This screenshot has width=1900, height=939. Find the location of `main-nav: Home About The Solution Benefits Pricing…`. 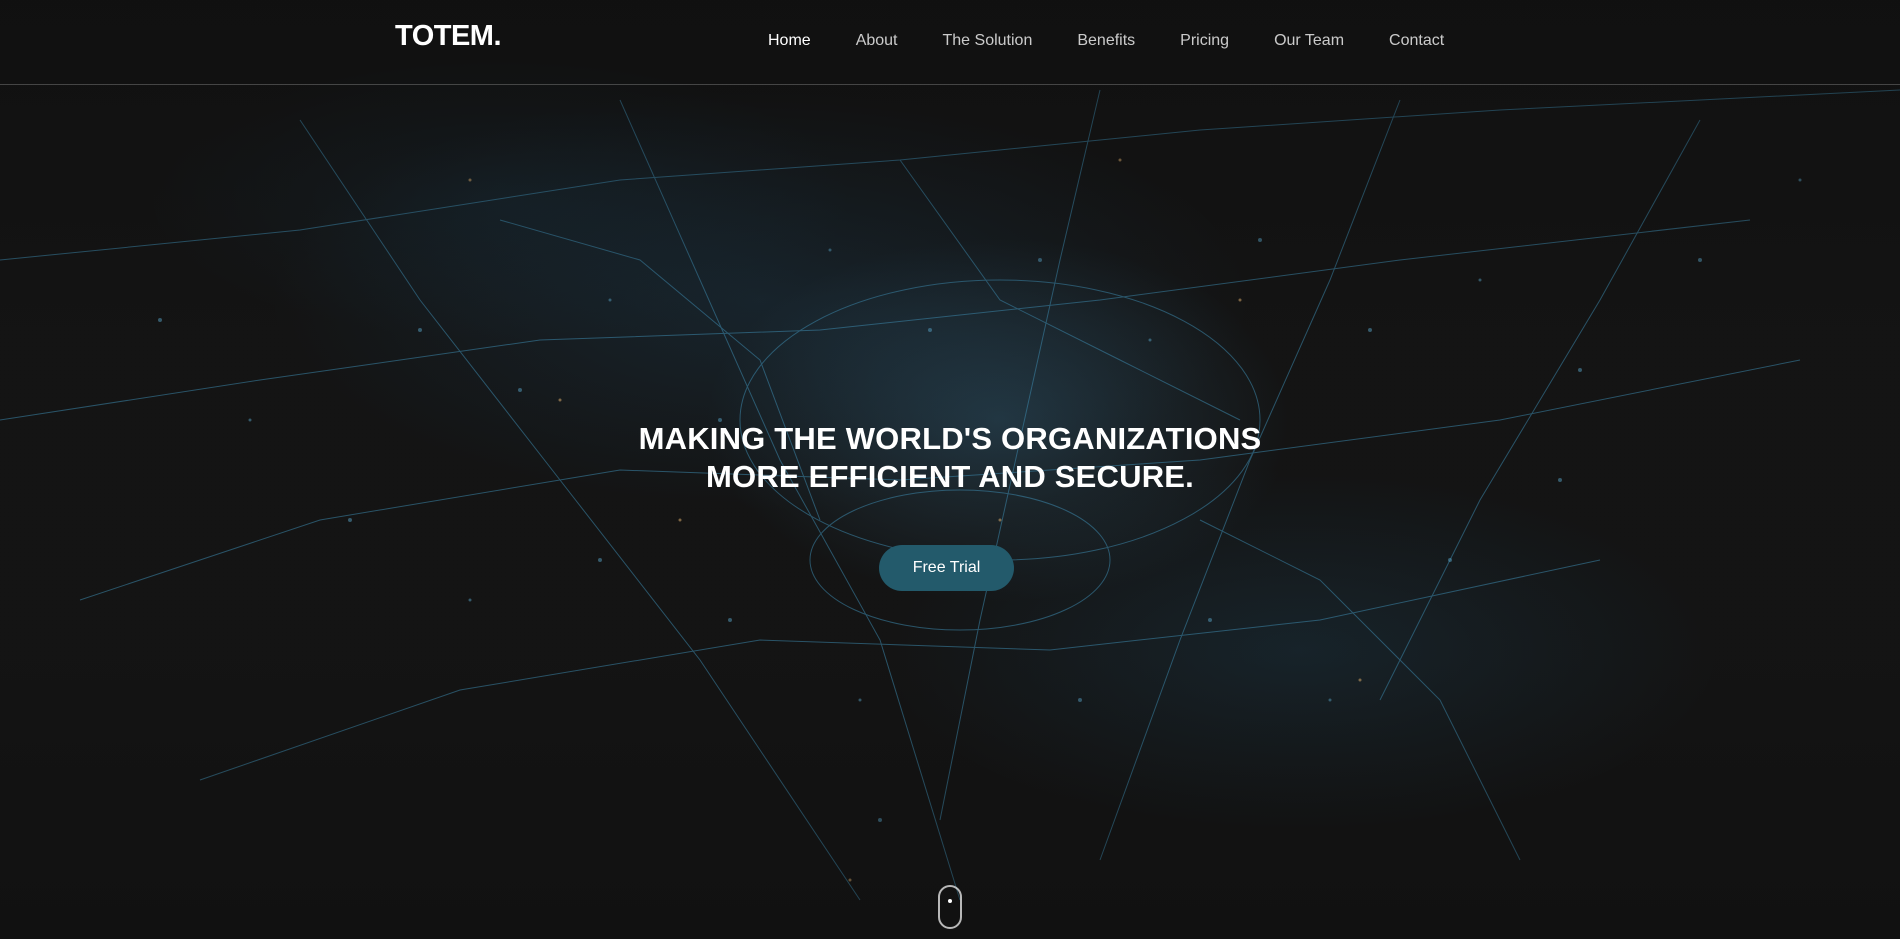

main-nav: Home About The Solution Benefits Pricing… is located at coordinates (1128, 41).